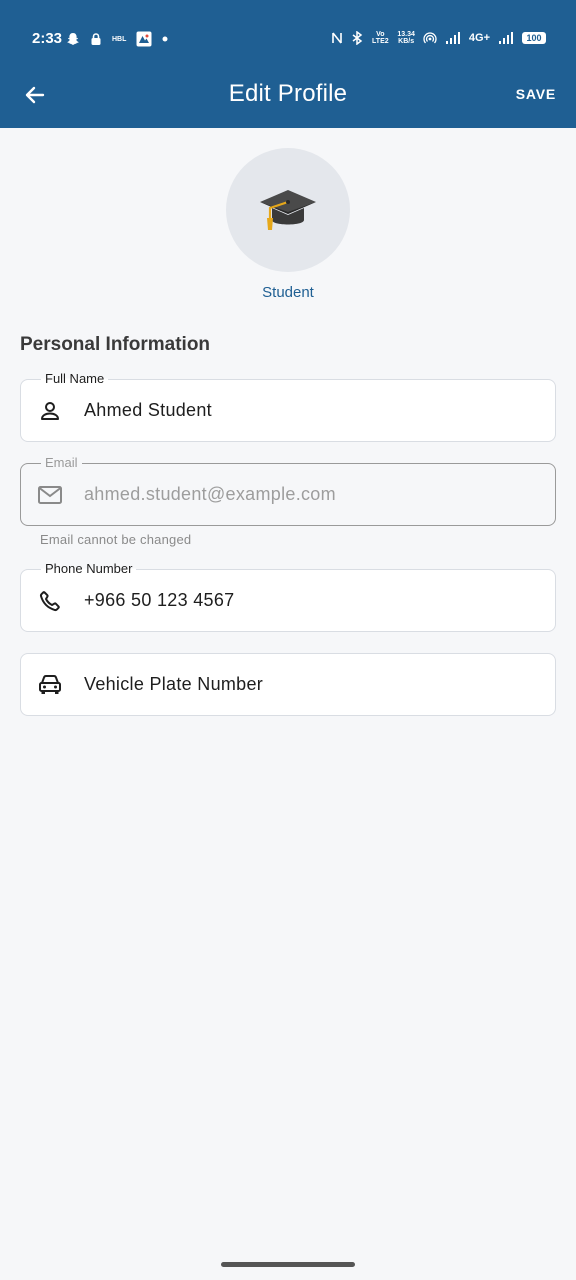  Describe the element at coordinates (75, 378) in the screenshot. I see `full-name-label: Full Name` at that location.